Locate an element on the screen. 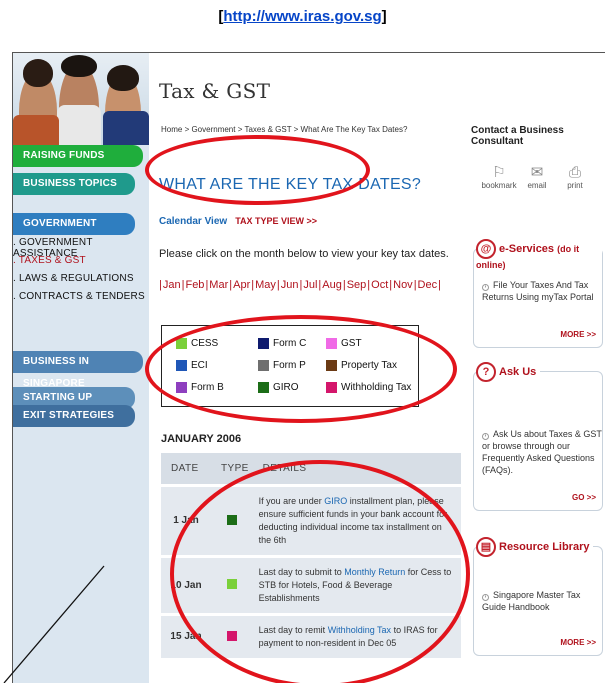  resource-text: Singapore Master Tax Guide Handbook is located at coordinates (531, 601).